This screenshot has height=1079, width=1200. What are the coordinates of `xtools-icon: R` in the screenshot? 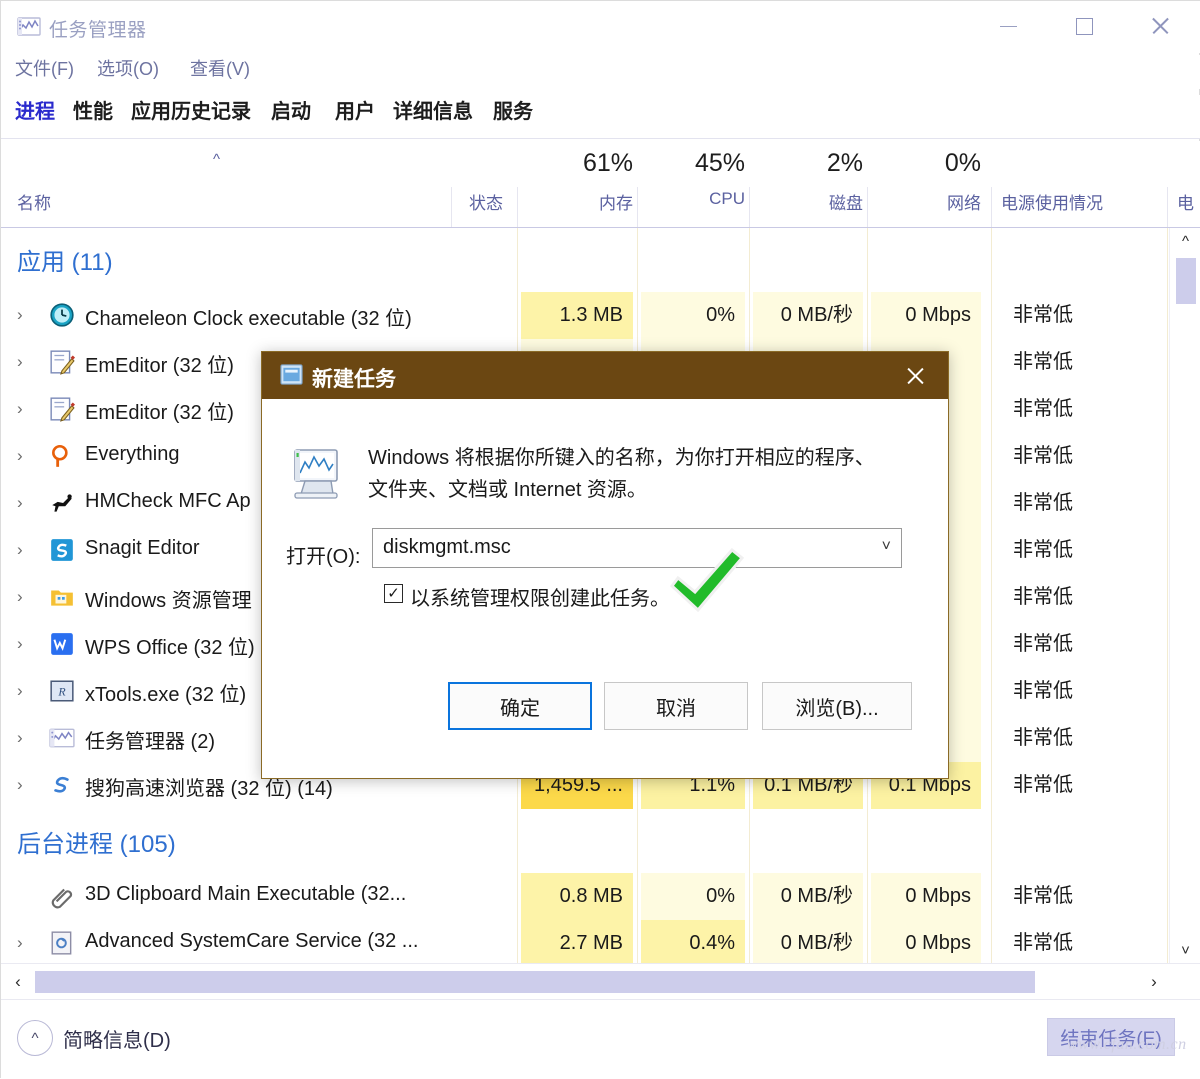 It's located at (62, 691).